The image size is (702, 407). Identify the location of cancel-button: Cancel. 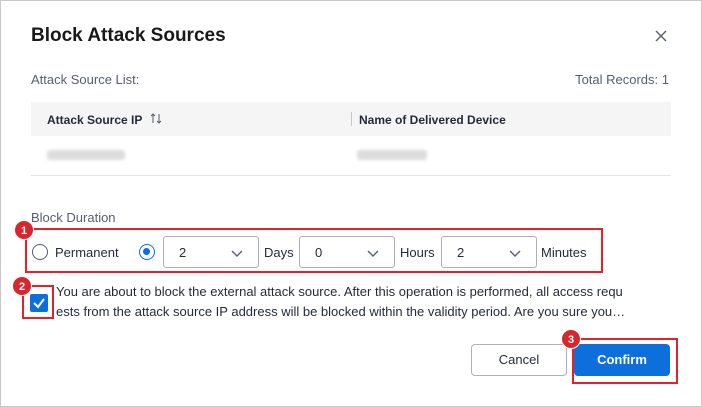
(519, 360).